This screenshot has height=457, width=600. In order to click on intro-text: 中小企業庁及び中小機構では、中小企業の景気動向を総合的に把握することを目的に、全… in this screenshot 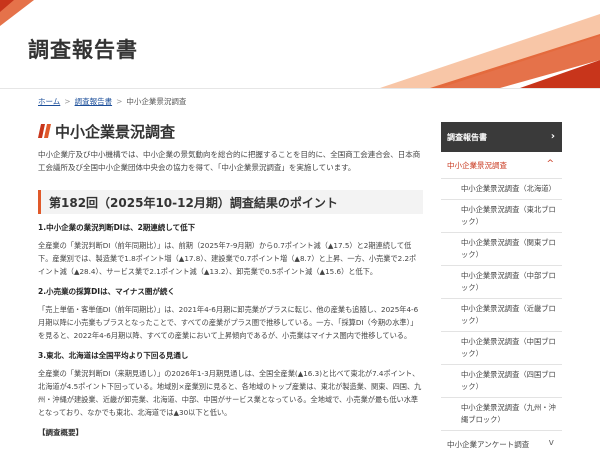, I will do `click(229, 161)`.